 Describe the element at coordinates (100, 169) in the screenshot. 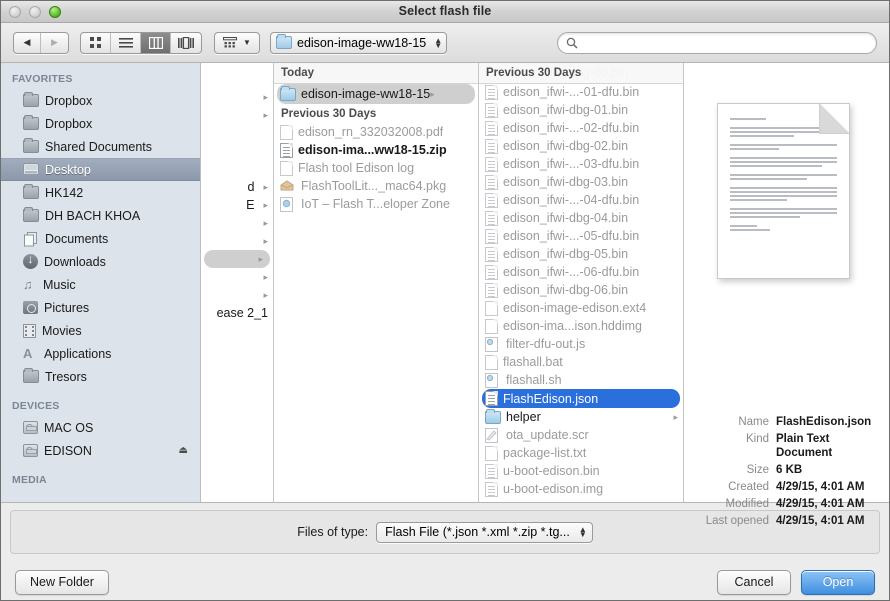

I see `sidebar-item-desktop: Desktop` at that location.